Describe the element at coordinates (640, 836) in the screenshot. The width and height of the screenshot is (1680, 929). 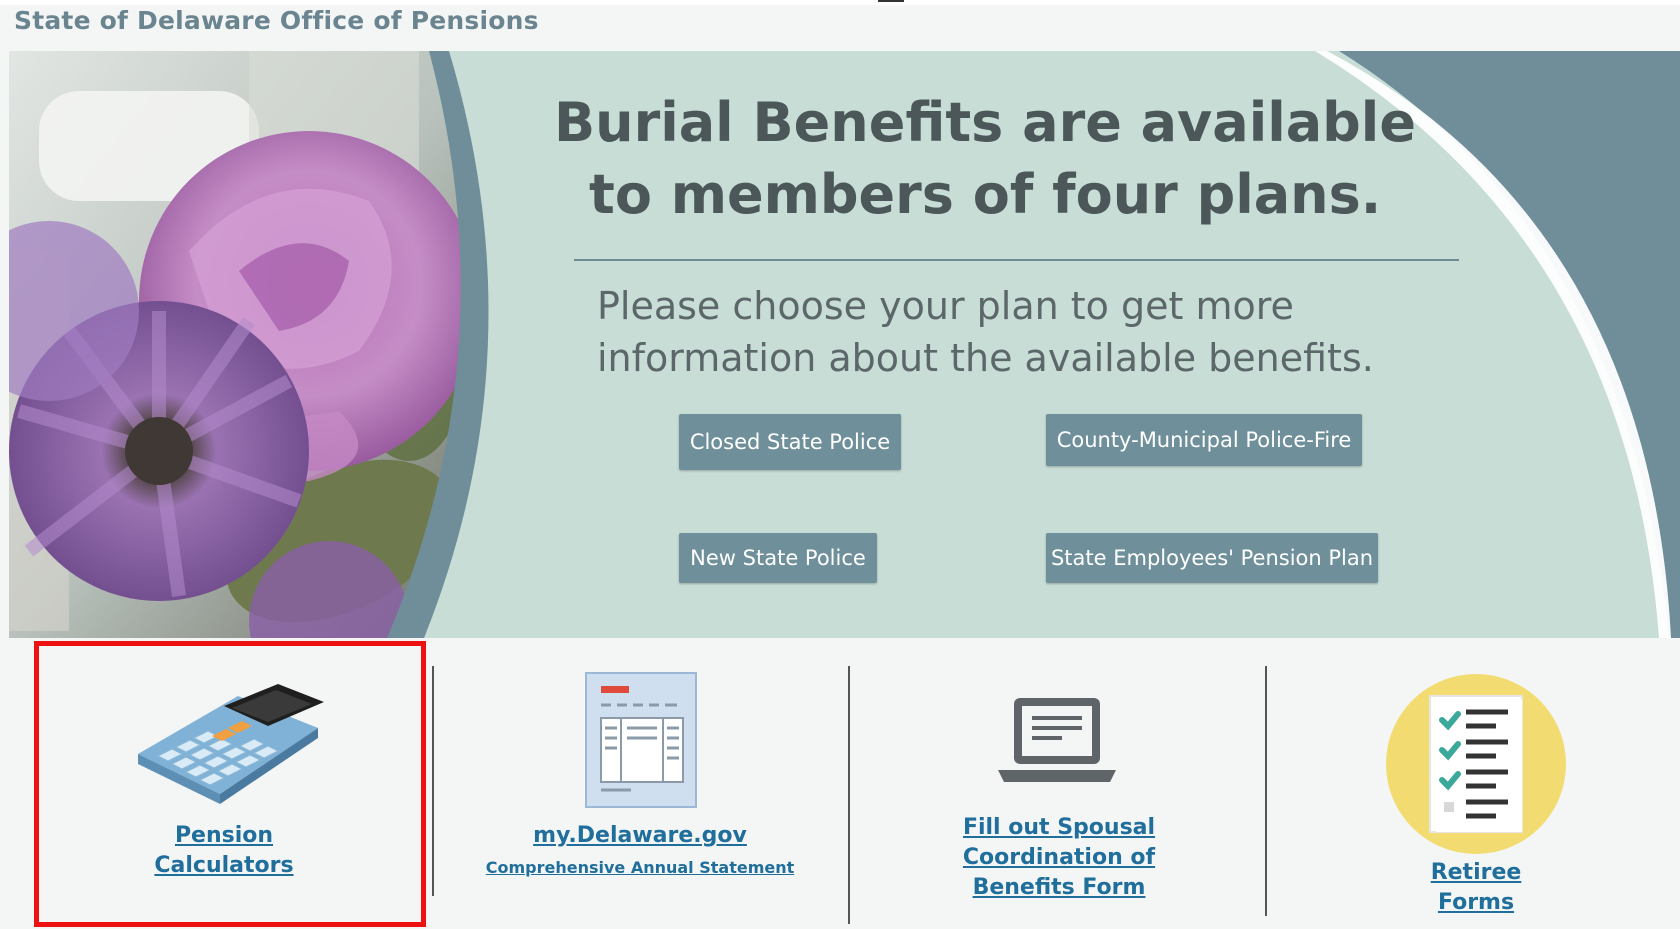
I see `my-delaware-gov-link: my.Delaware.gov` at that location.